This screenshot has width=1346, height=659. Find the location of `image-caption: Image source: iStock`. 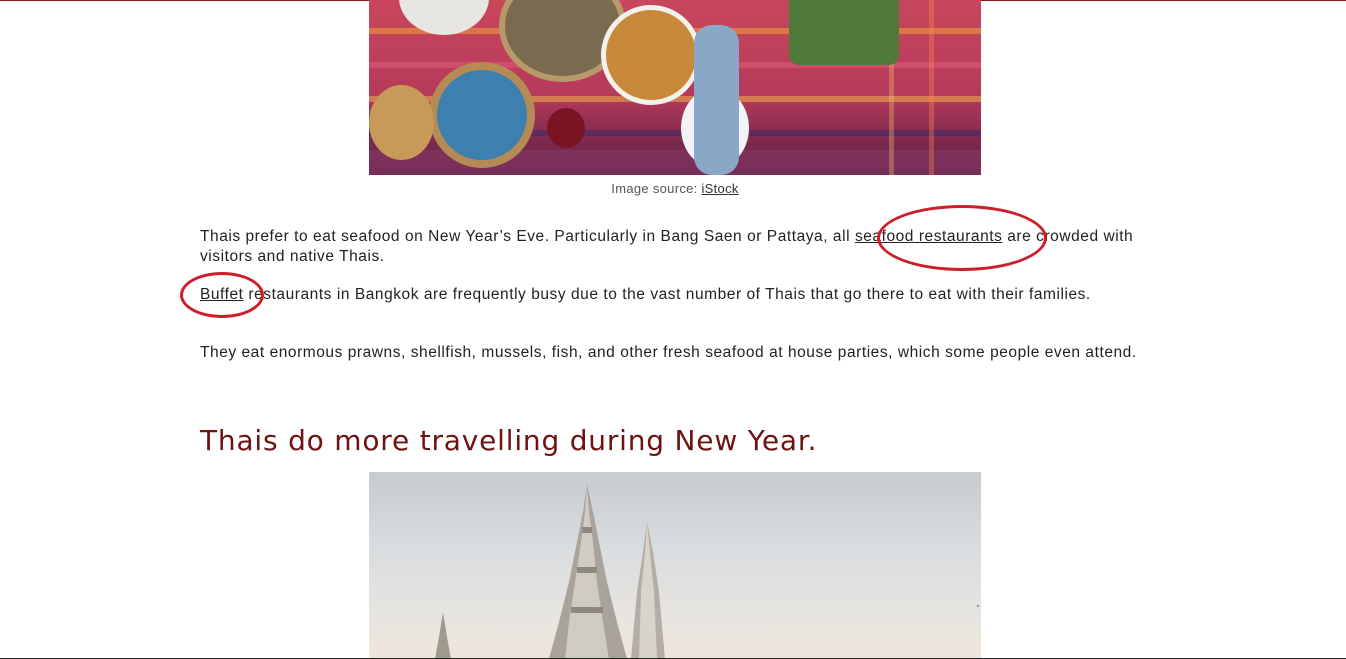

image-caption: Image source: iStock is located at coordinates (675, 188).